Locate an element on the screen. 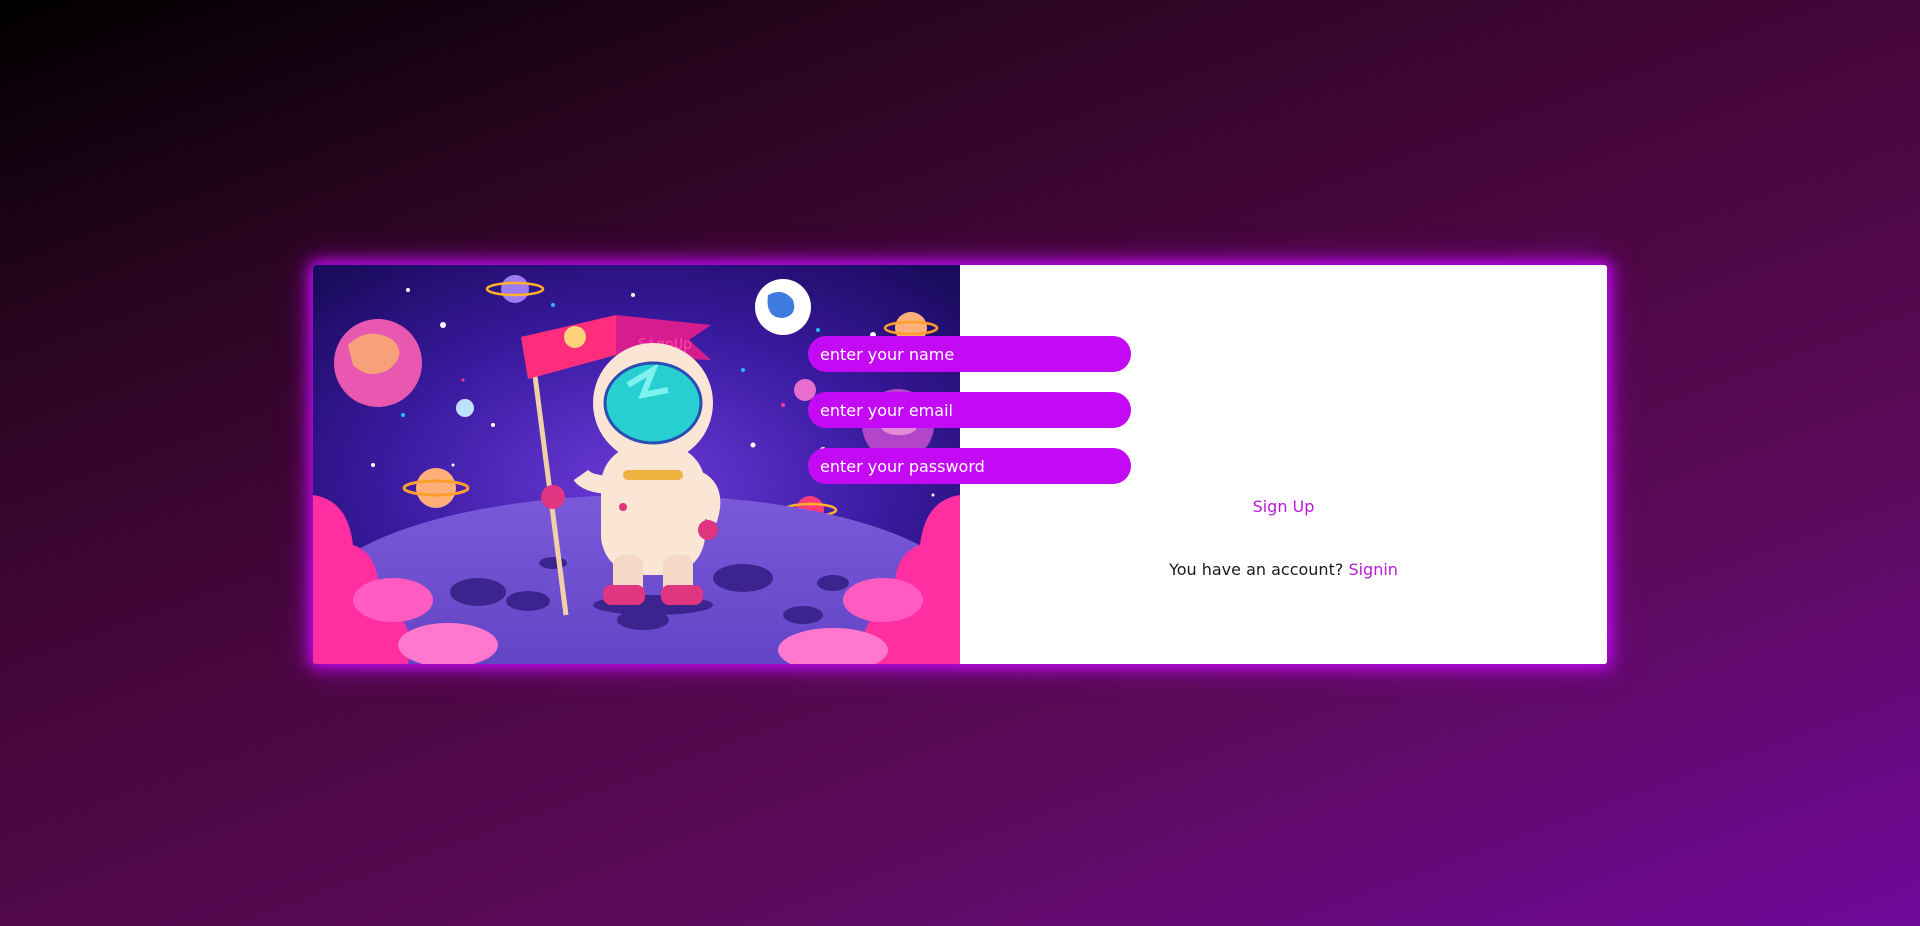 The height and width of the screenshot is (926, 1920). account-prompt-text: You have an account? is located at coordinates (1256, 569).